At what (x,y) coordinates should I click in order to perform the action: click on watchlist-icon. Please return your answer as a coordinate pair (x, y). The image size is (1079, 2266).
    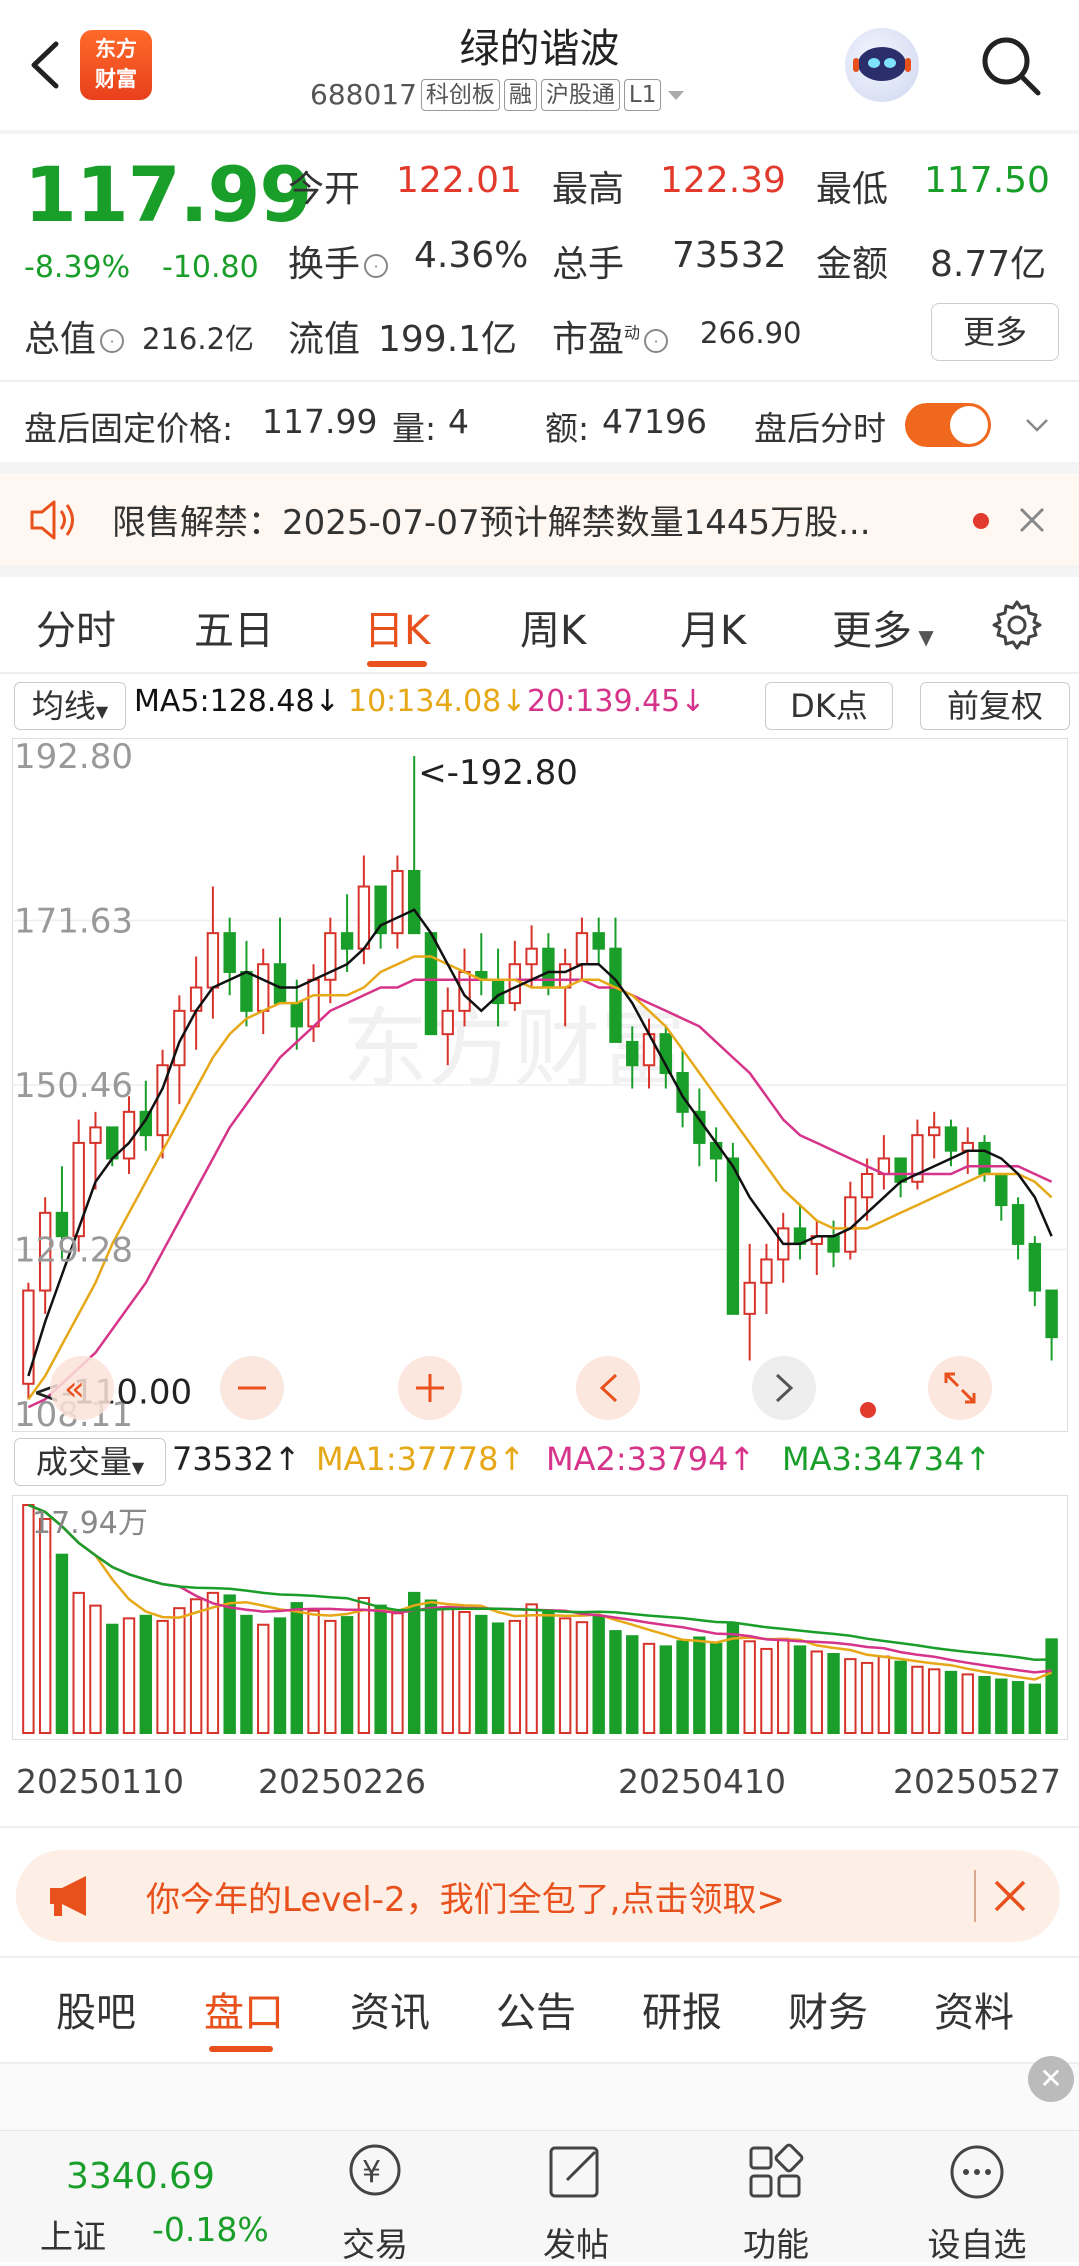
    Looking at the image, I should click on (977, 2173).